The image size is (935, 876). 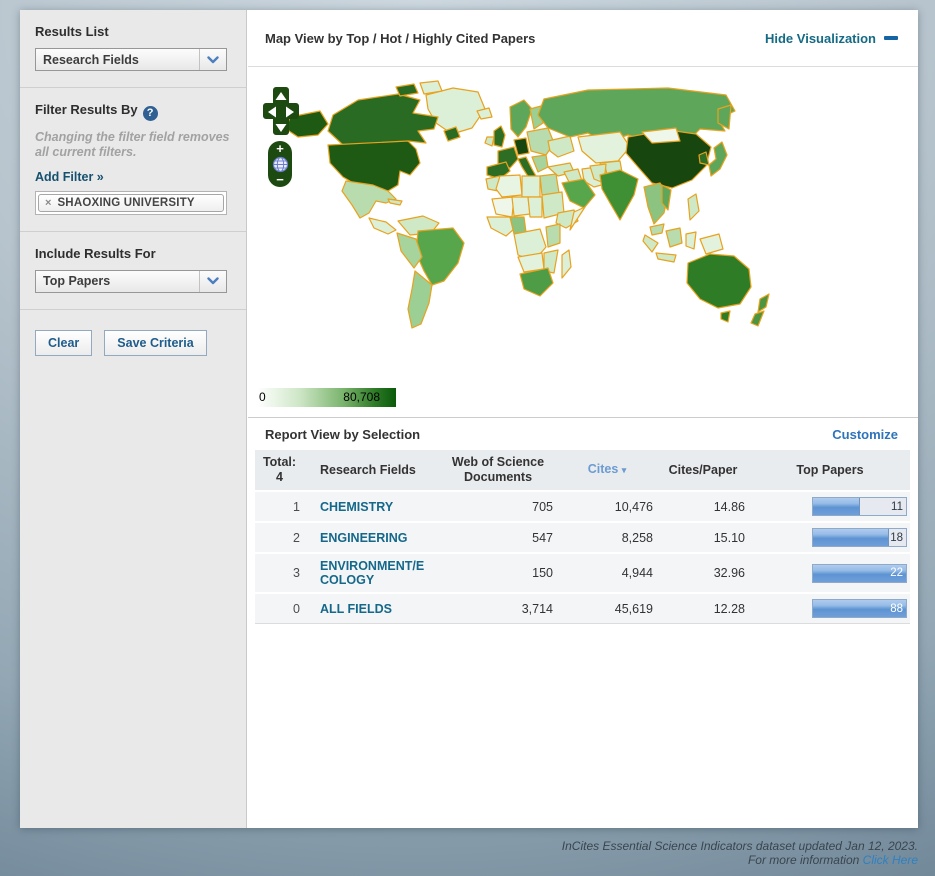 What do you see at coordinates (832, 860) in the screenshot?
I see `footer-line2: For more information Click Here` at bounding box center [832, 860].